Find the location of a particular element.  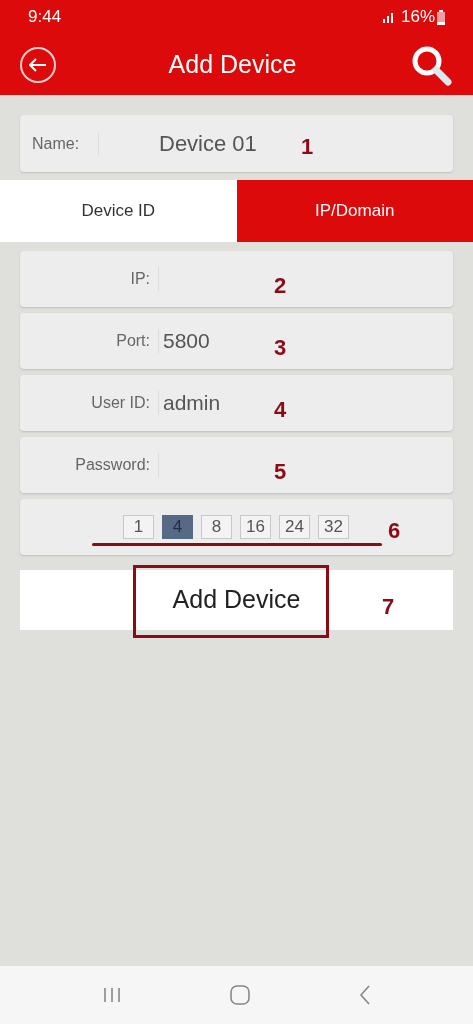

field-label: IP: is located at coordinates (140, 279).